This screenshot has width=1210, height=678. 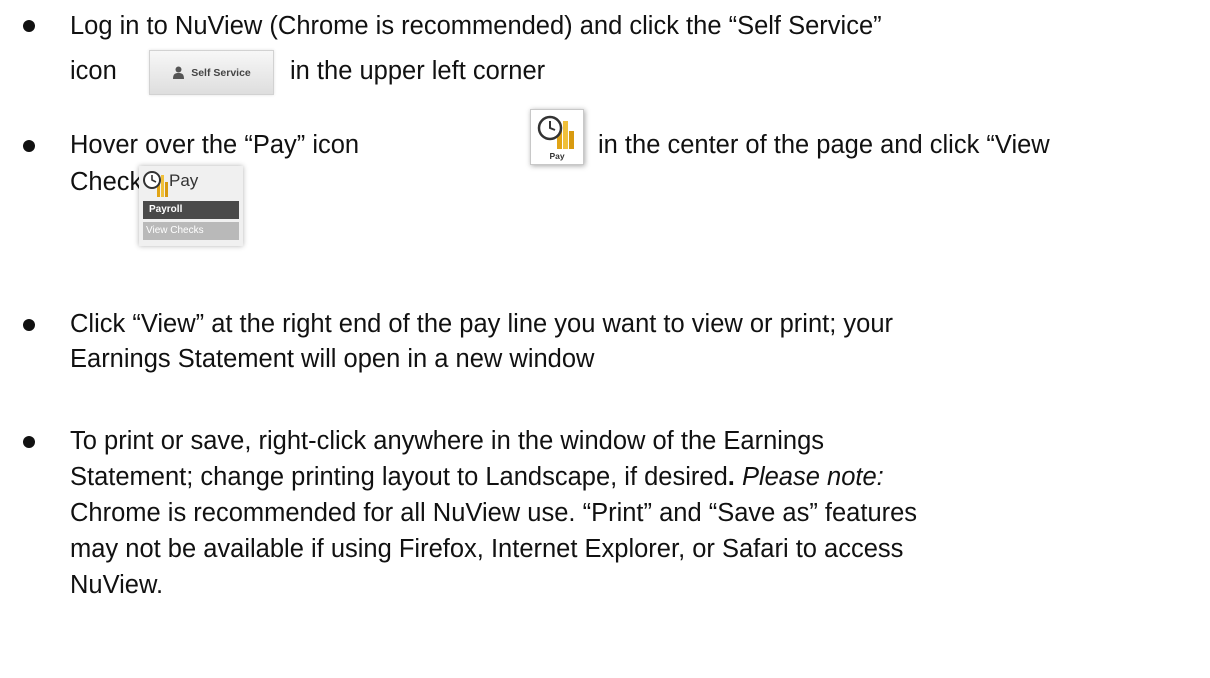 What do you see at coordinates (191, 210) in the screenshot?
I see `menu-item-payroll: Payroll` at bounding box center [191, 210].